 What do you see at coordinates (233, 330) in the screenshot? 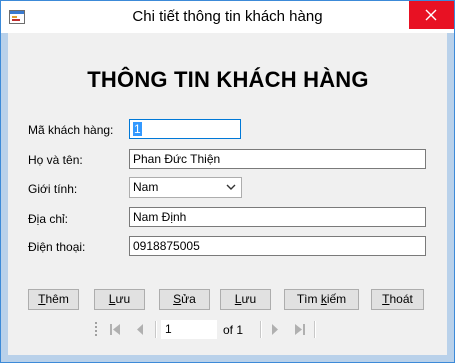
I see `record-count: of 1` at bounding box center [233, 330].